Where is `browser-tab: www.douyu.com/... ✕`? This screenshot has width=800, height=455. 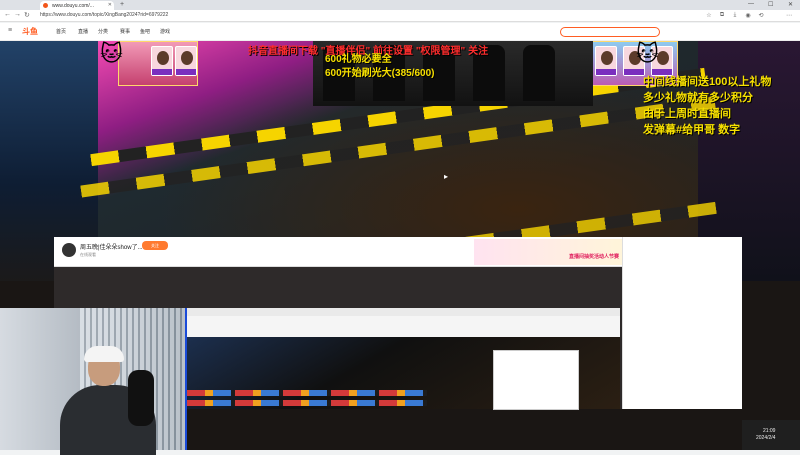 browser-tab: www.douyu.com/... ✕ is located at coordinates (77, 5).